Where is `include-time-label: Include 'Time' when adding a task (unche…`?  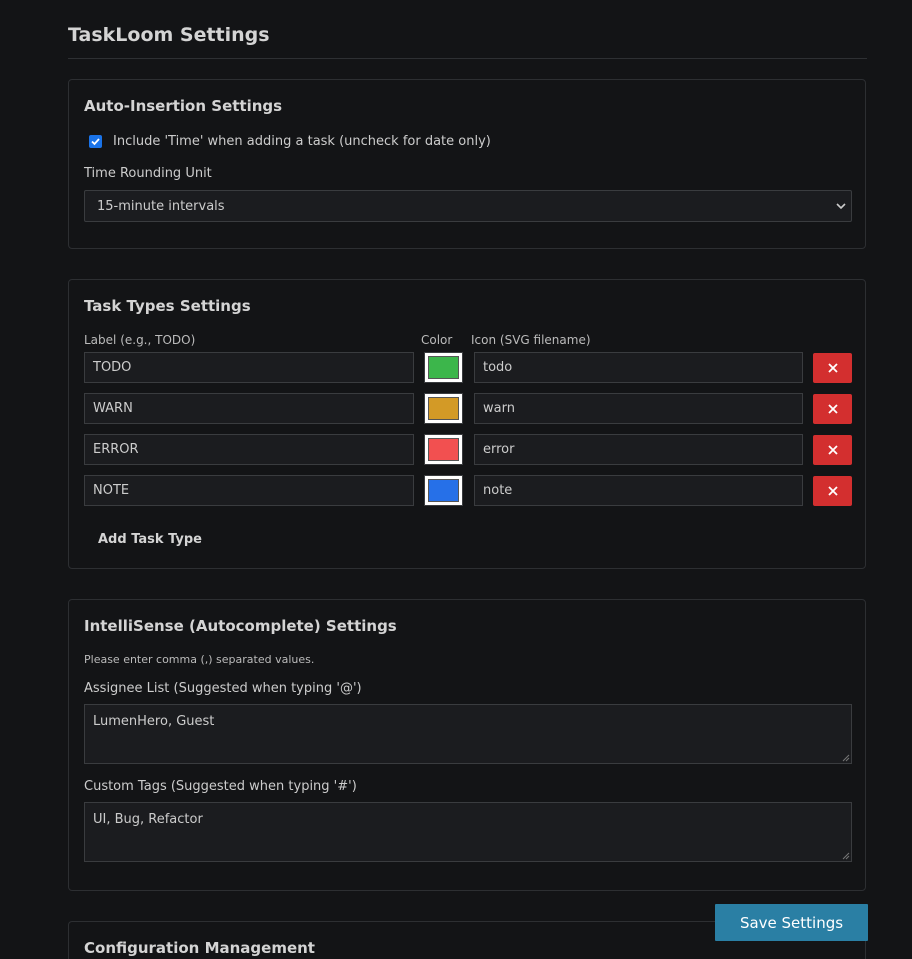
include-time-label: Include 'Time' when adding a task (unche… is located at coordinates (302, 141).